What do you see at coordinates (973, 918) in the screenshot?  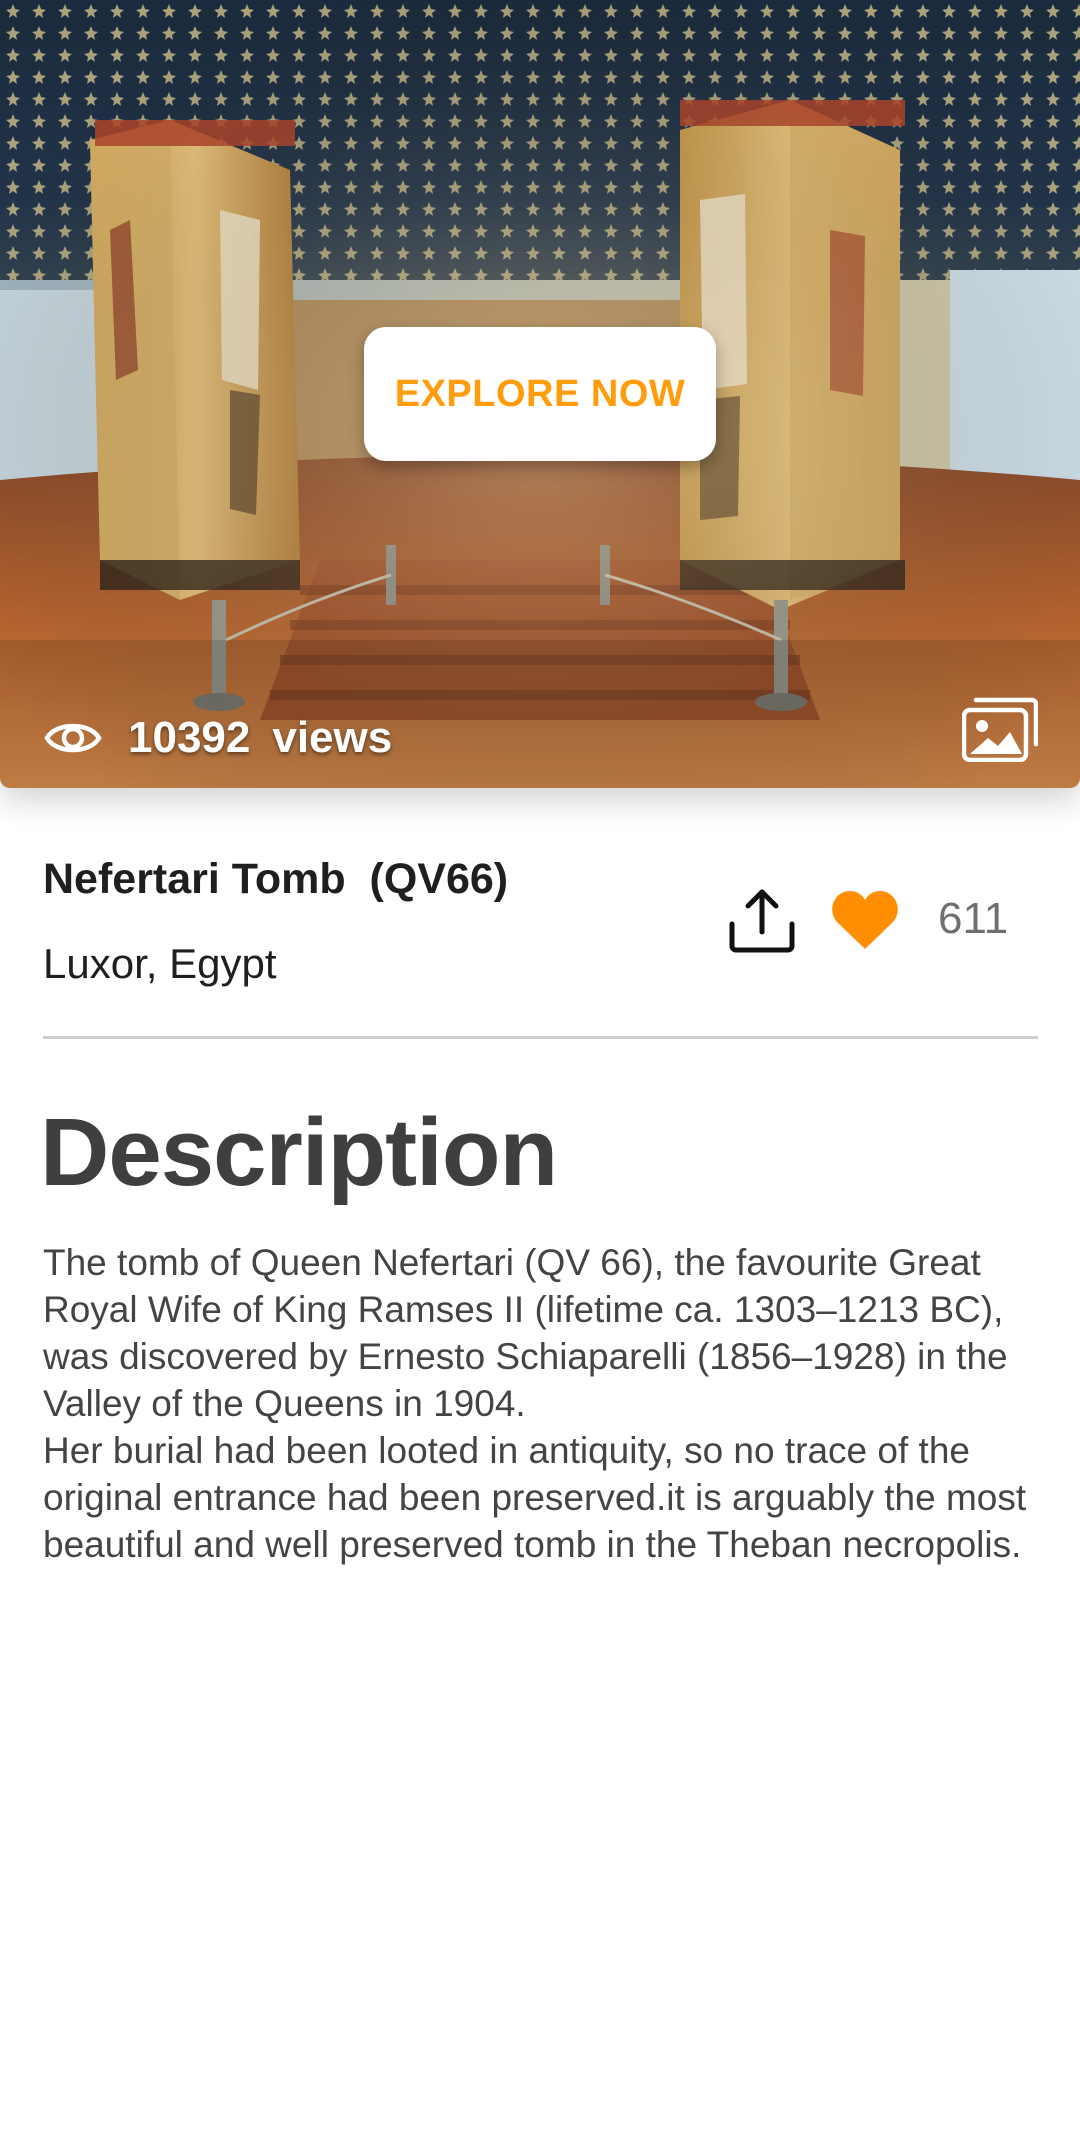 I see `likes-count: 611` at bounding box center [973, 918].